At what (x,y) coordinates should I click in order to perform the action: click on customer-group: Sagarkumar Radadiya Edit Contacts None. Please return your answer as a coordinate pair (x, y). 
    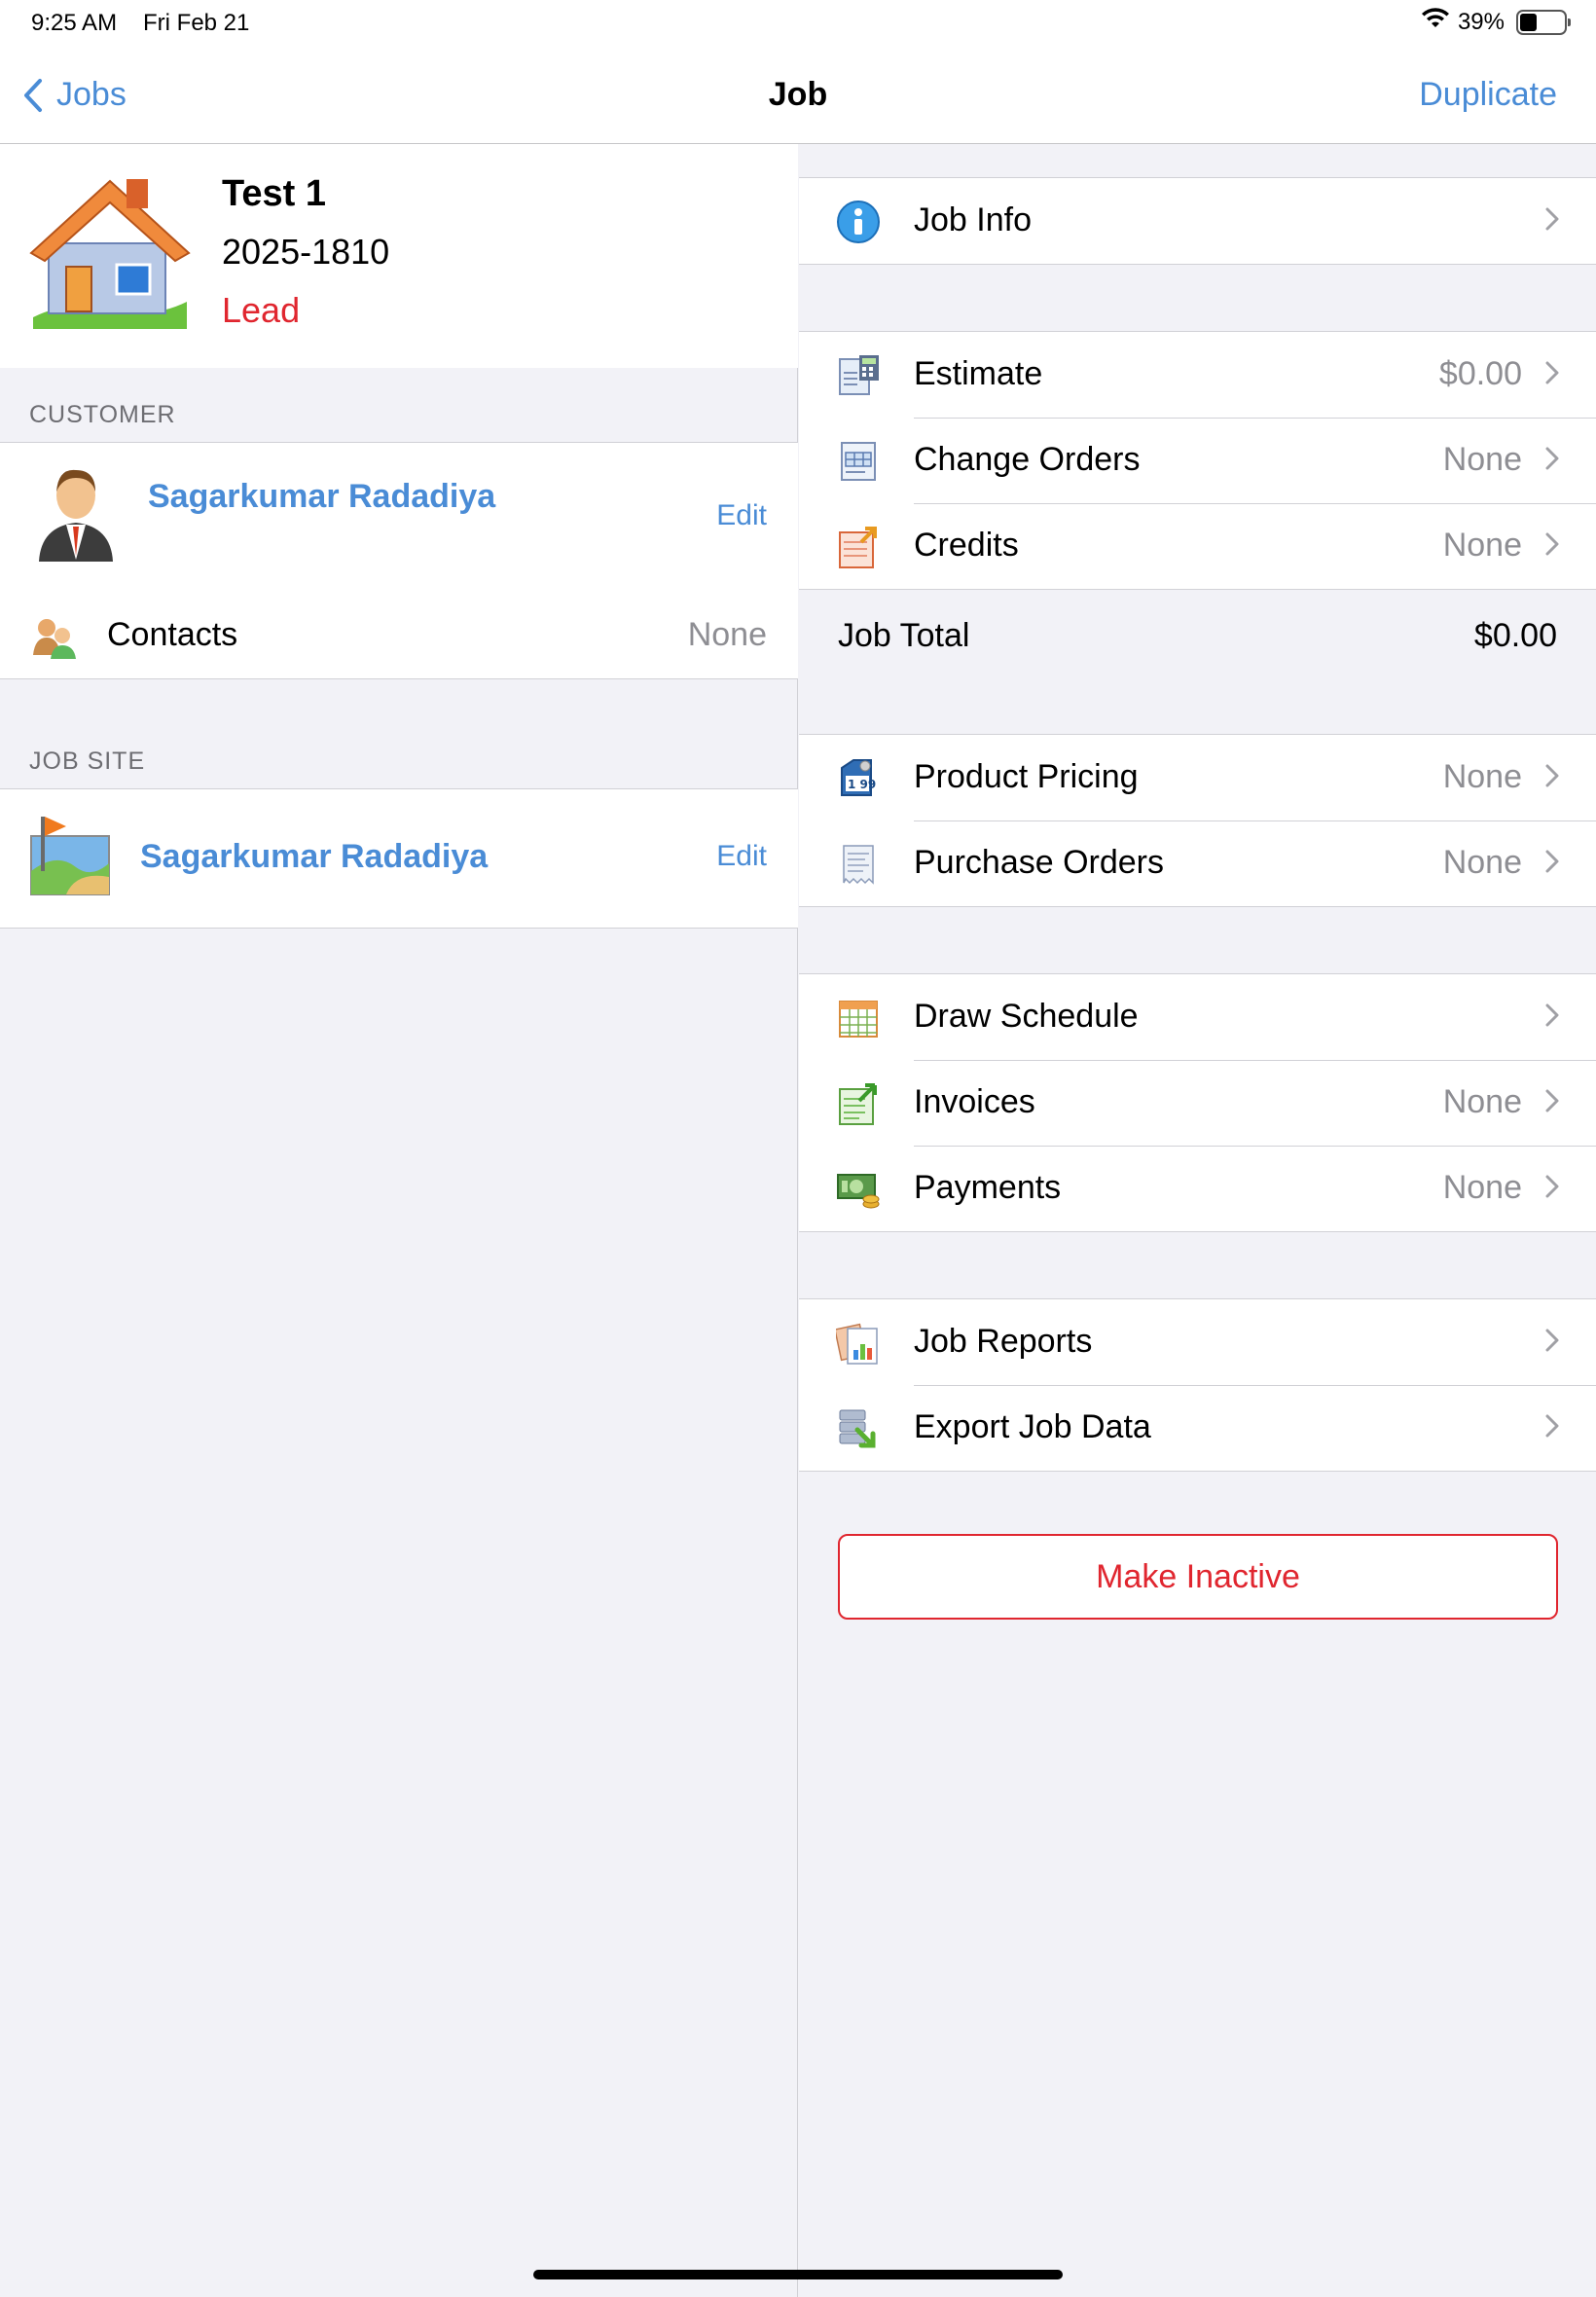
    Looking at the image, I should click on (399, 561).